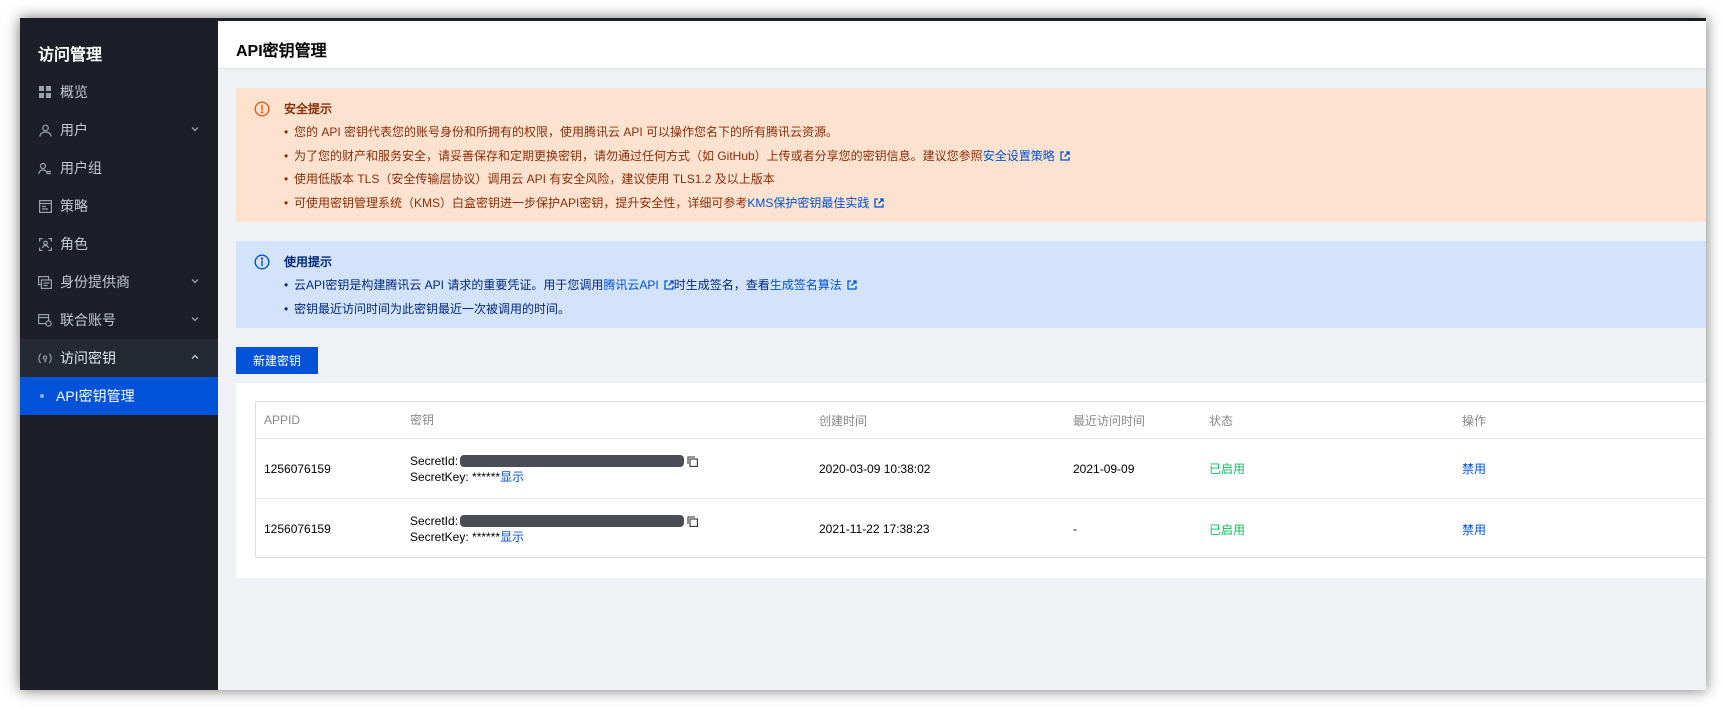 Image resolution: width=1724 pixels, height=708 pixels. What do you see at coordinates (1019, 156) in the screenshot?
I see `security-policy-link: 安全设置策略` at bounding box center [1019, 156].